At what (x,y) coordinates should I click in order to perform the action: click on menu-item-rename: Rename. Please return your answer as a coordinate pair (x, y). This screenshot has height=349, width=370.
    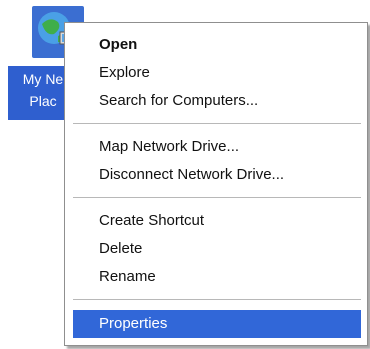
    Looking at the image, I should click on (217, 277).